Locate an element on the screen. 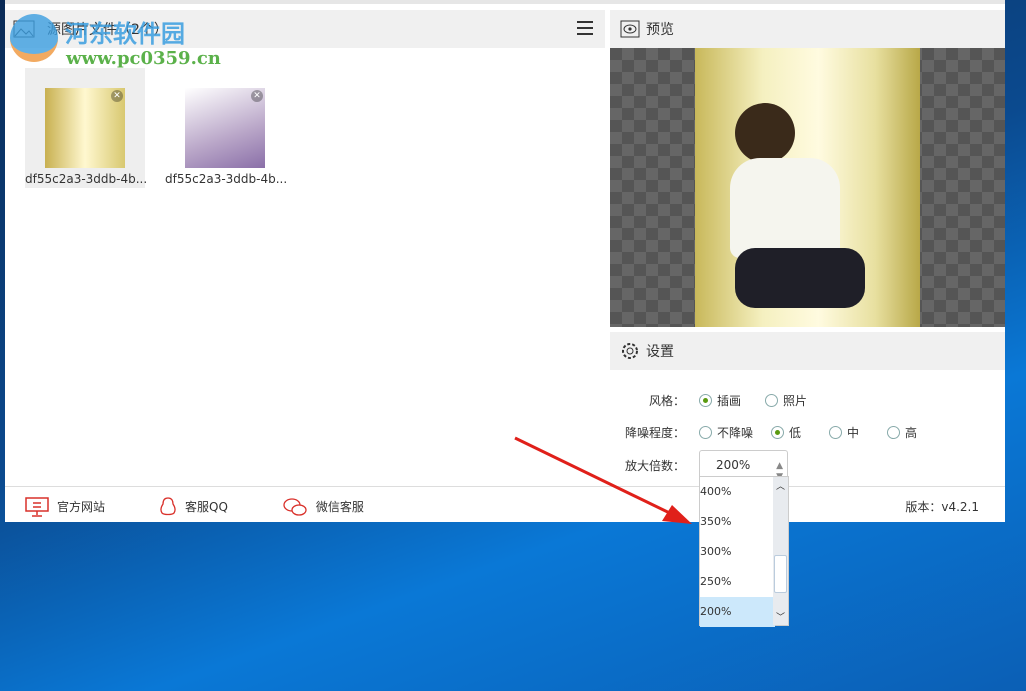 The height and width of the screenshot is (691, 1026). scroll-down-icon: ﹀ is located at coordinates (780, 616).